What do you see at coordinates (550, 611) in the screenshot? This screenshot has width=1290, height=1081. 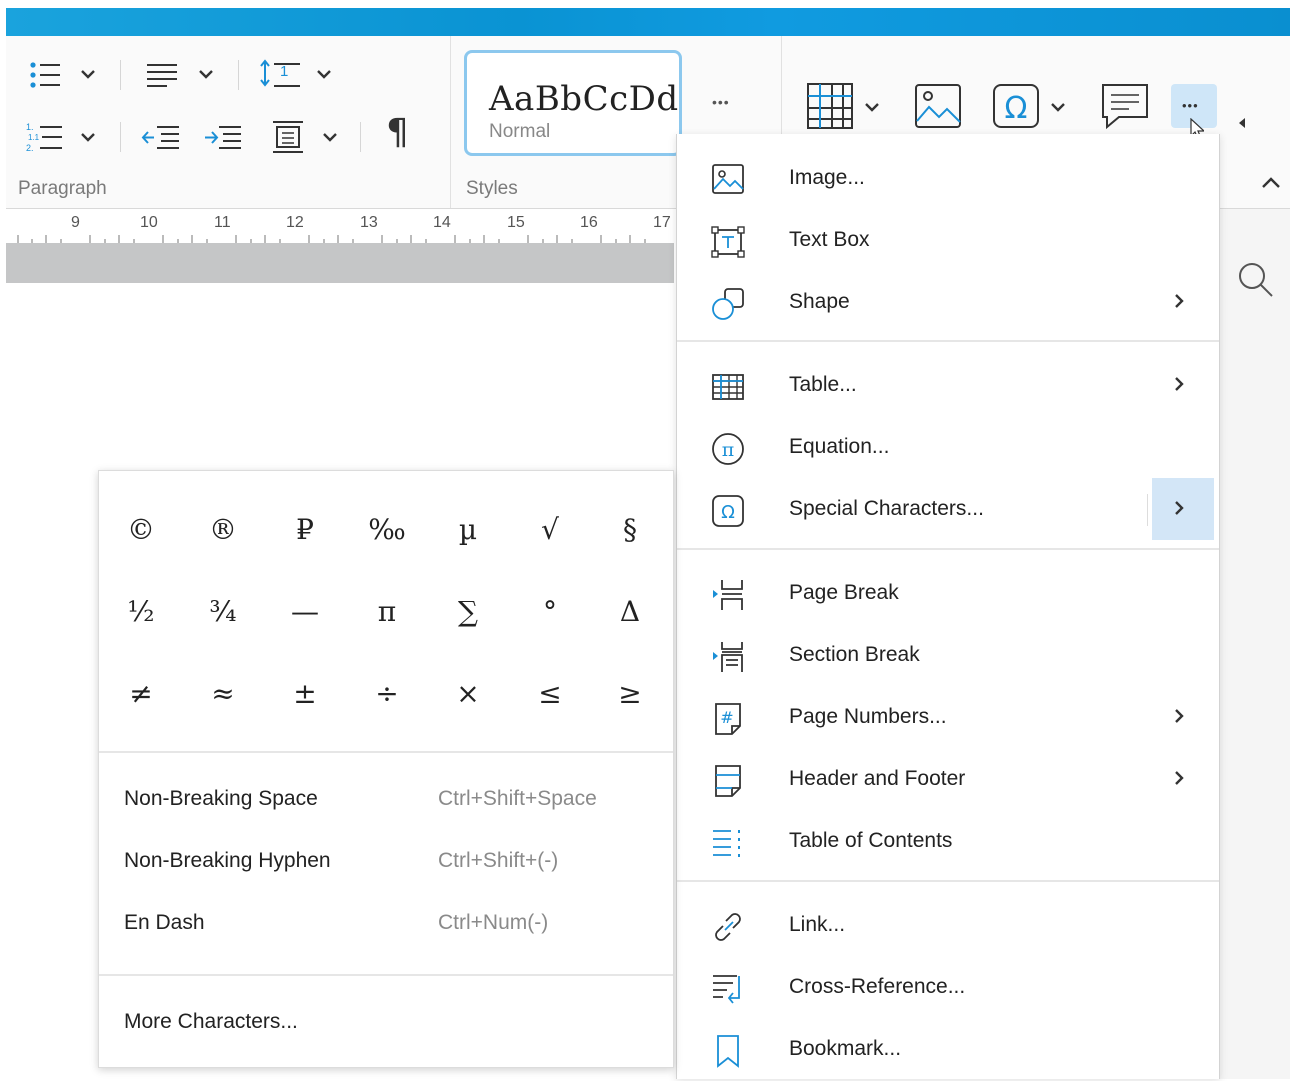 I see `symbol-degree: °` at bounding box center [550, 611].